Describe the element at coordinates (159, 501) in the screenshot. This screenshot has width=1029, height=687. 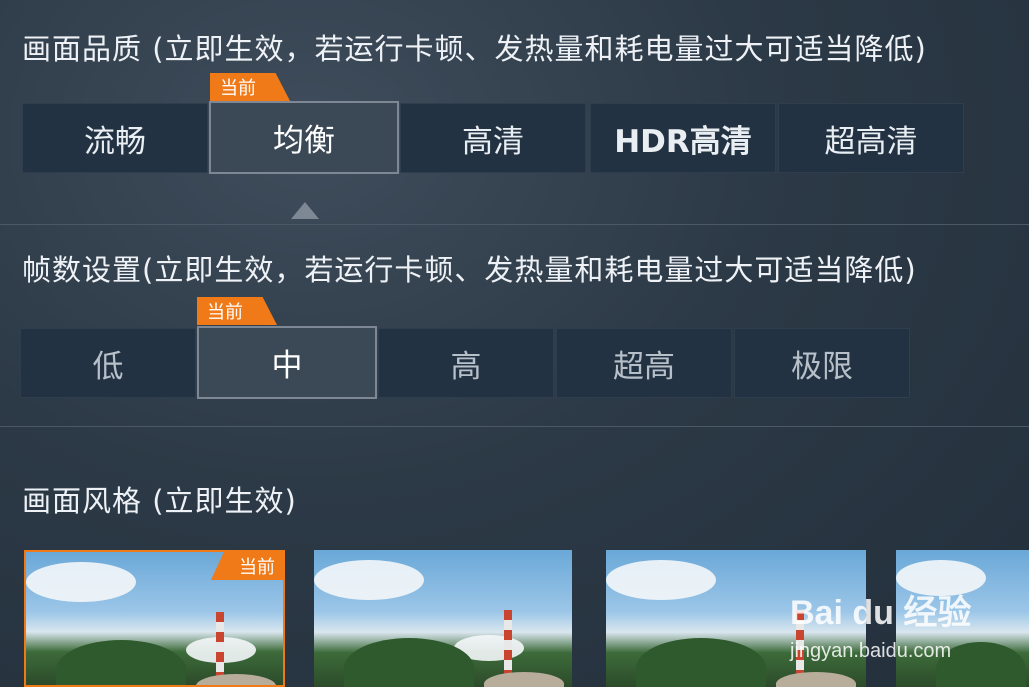
I see `style-section-title: 画面风格 (立即生效)` at that location.